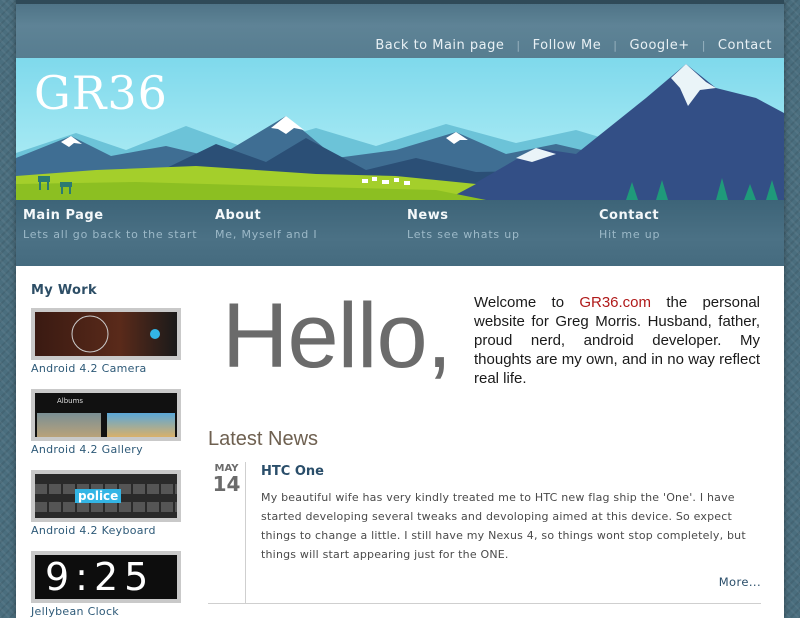 This screenshot has height=618, width=800. I want to click on post-day: 14, so click(226, 484).